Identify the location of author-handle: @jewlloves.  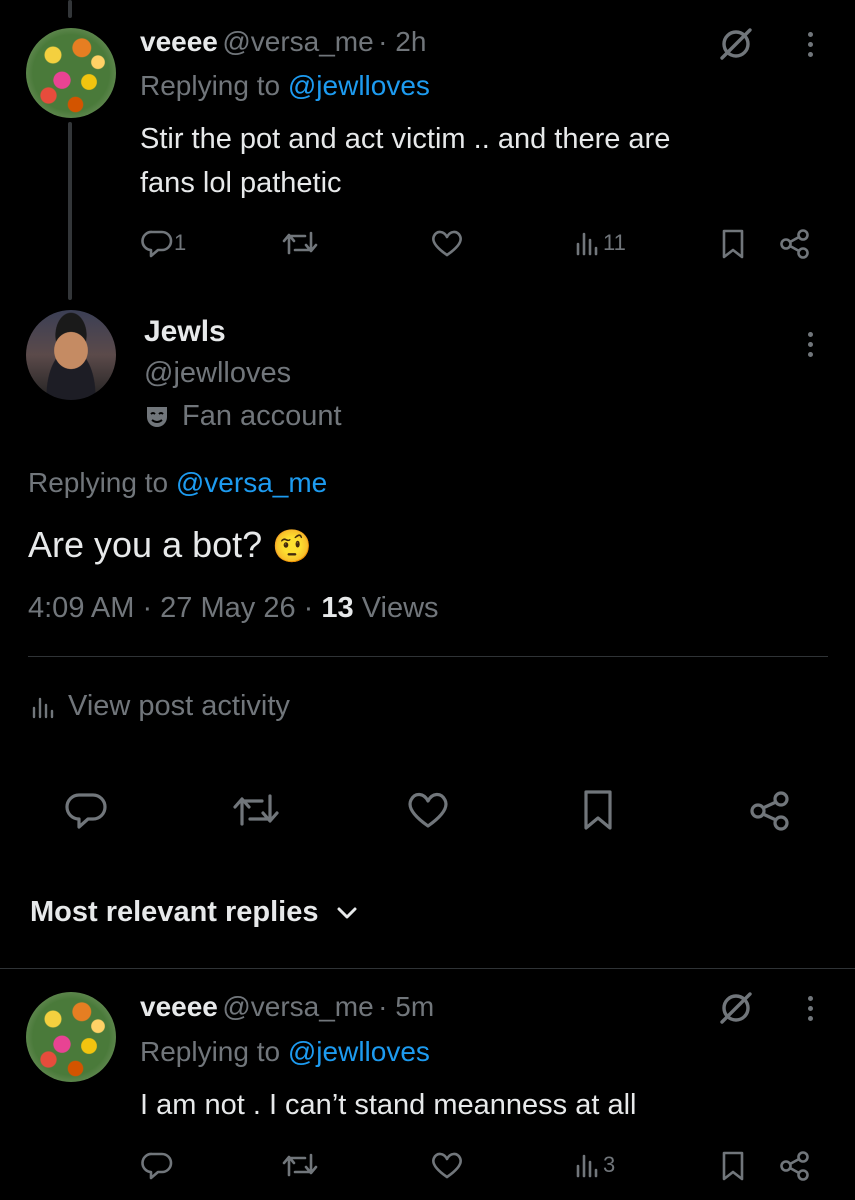
(217, 373).